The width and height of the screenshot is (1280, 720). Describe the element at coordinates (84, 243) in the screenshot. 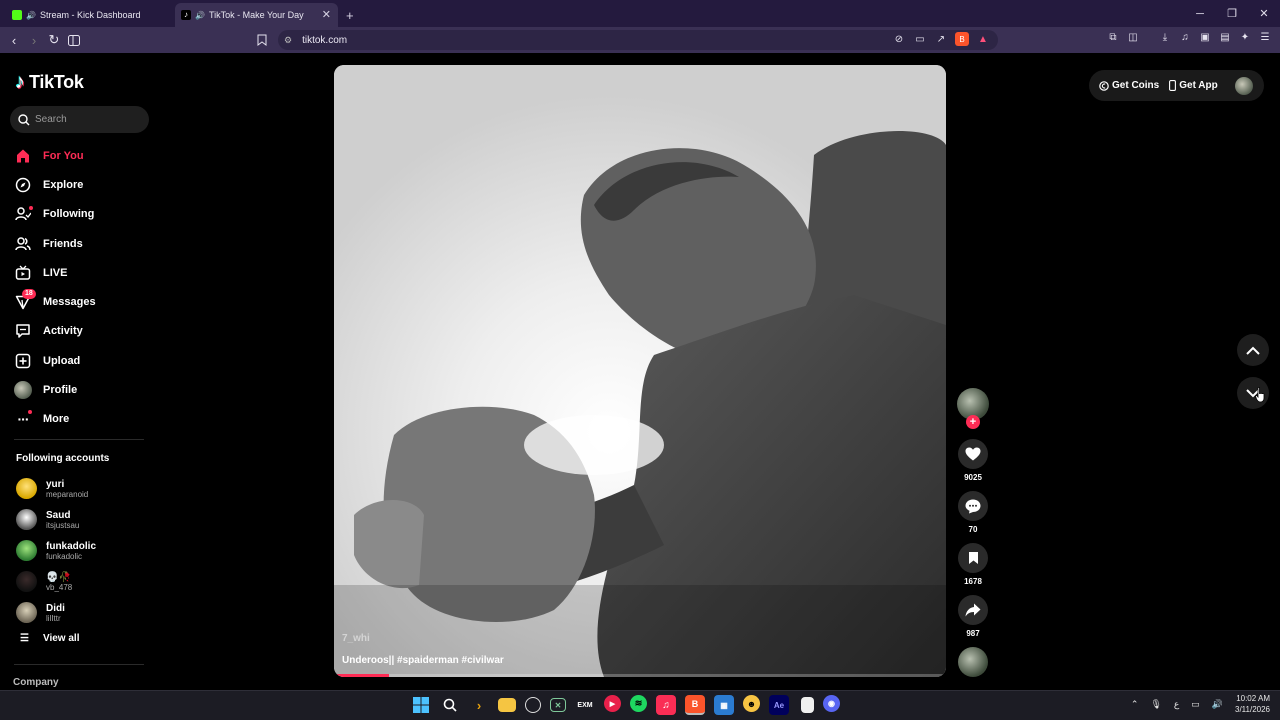

I see `sidebar-item-friends: Friends` at that location.